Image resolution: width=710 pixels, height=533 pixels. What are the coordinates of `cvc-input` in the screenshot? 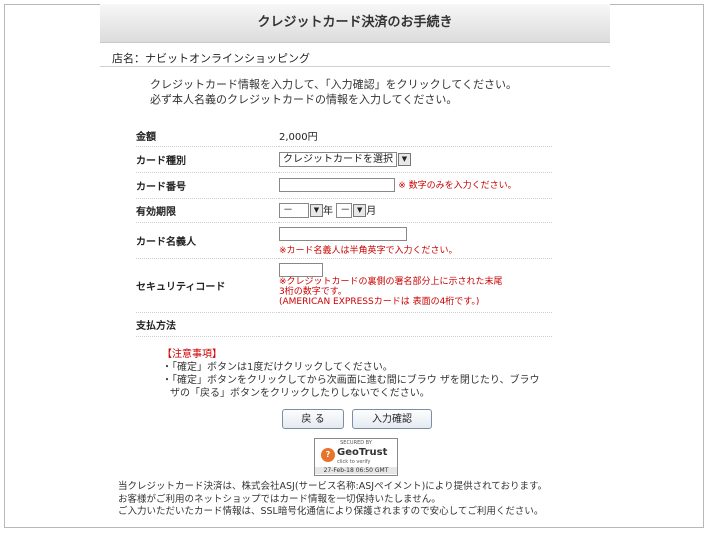 It's located at (301, 270).